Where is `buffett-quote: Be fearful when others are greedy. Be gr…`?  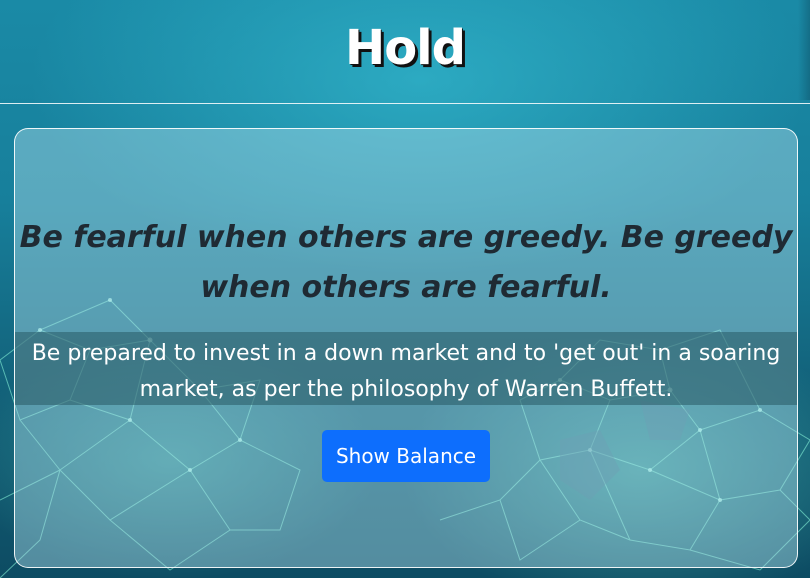 buffett-quote: Be fearful when others are greedy. Be gr… is located at coordinates (406, 262).